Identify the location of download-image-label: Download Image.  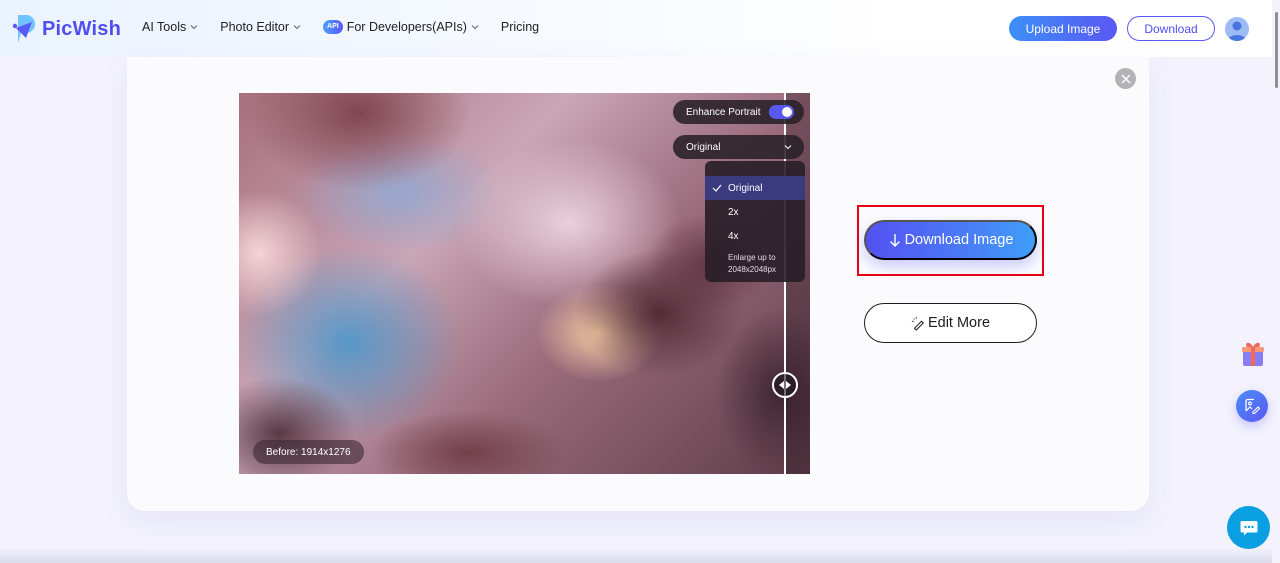
(959, 240).